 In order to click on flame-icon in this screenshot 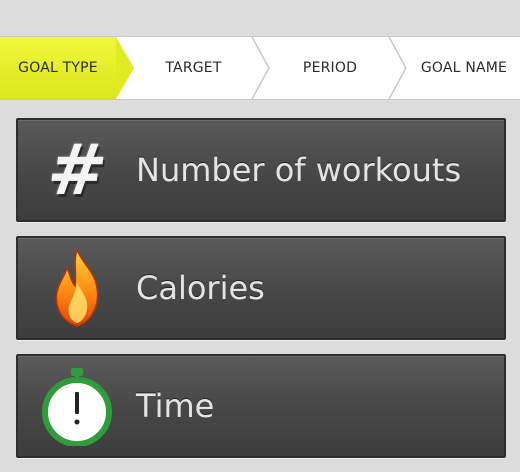, I will do `click(77, 288)`.